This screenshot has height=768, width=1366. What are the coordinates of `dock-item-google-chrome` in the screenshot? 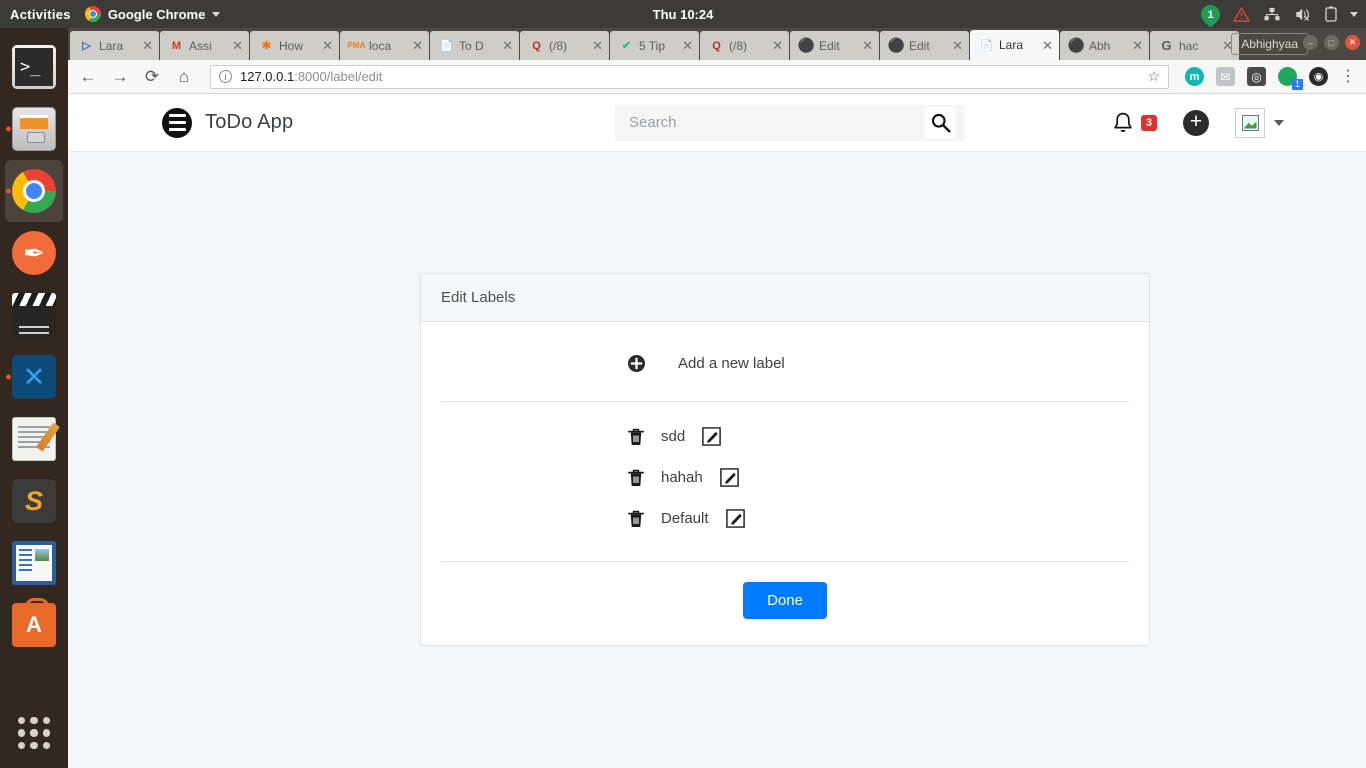 It's located at (34, 191).